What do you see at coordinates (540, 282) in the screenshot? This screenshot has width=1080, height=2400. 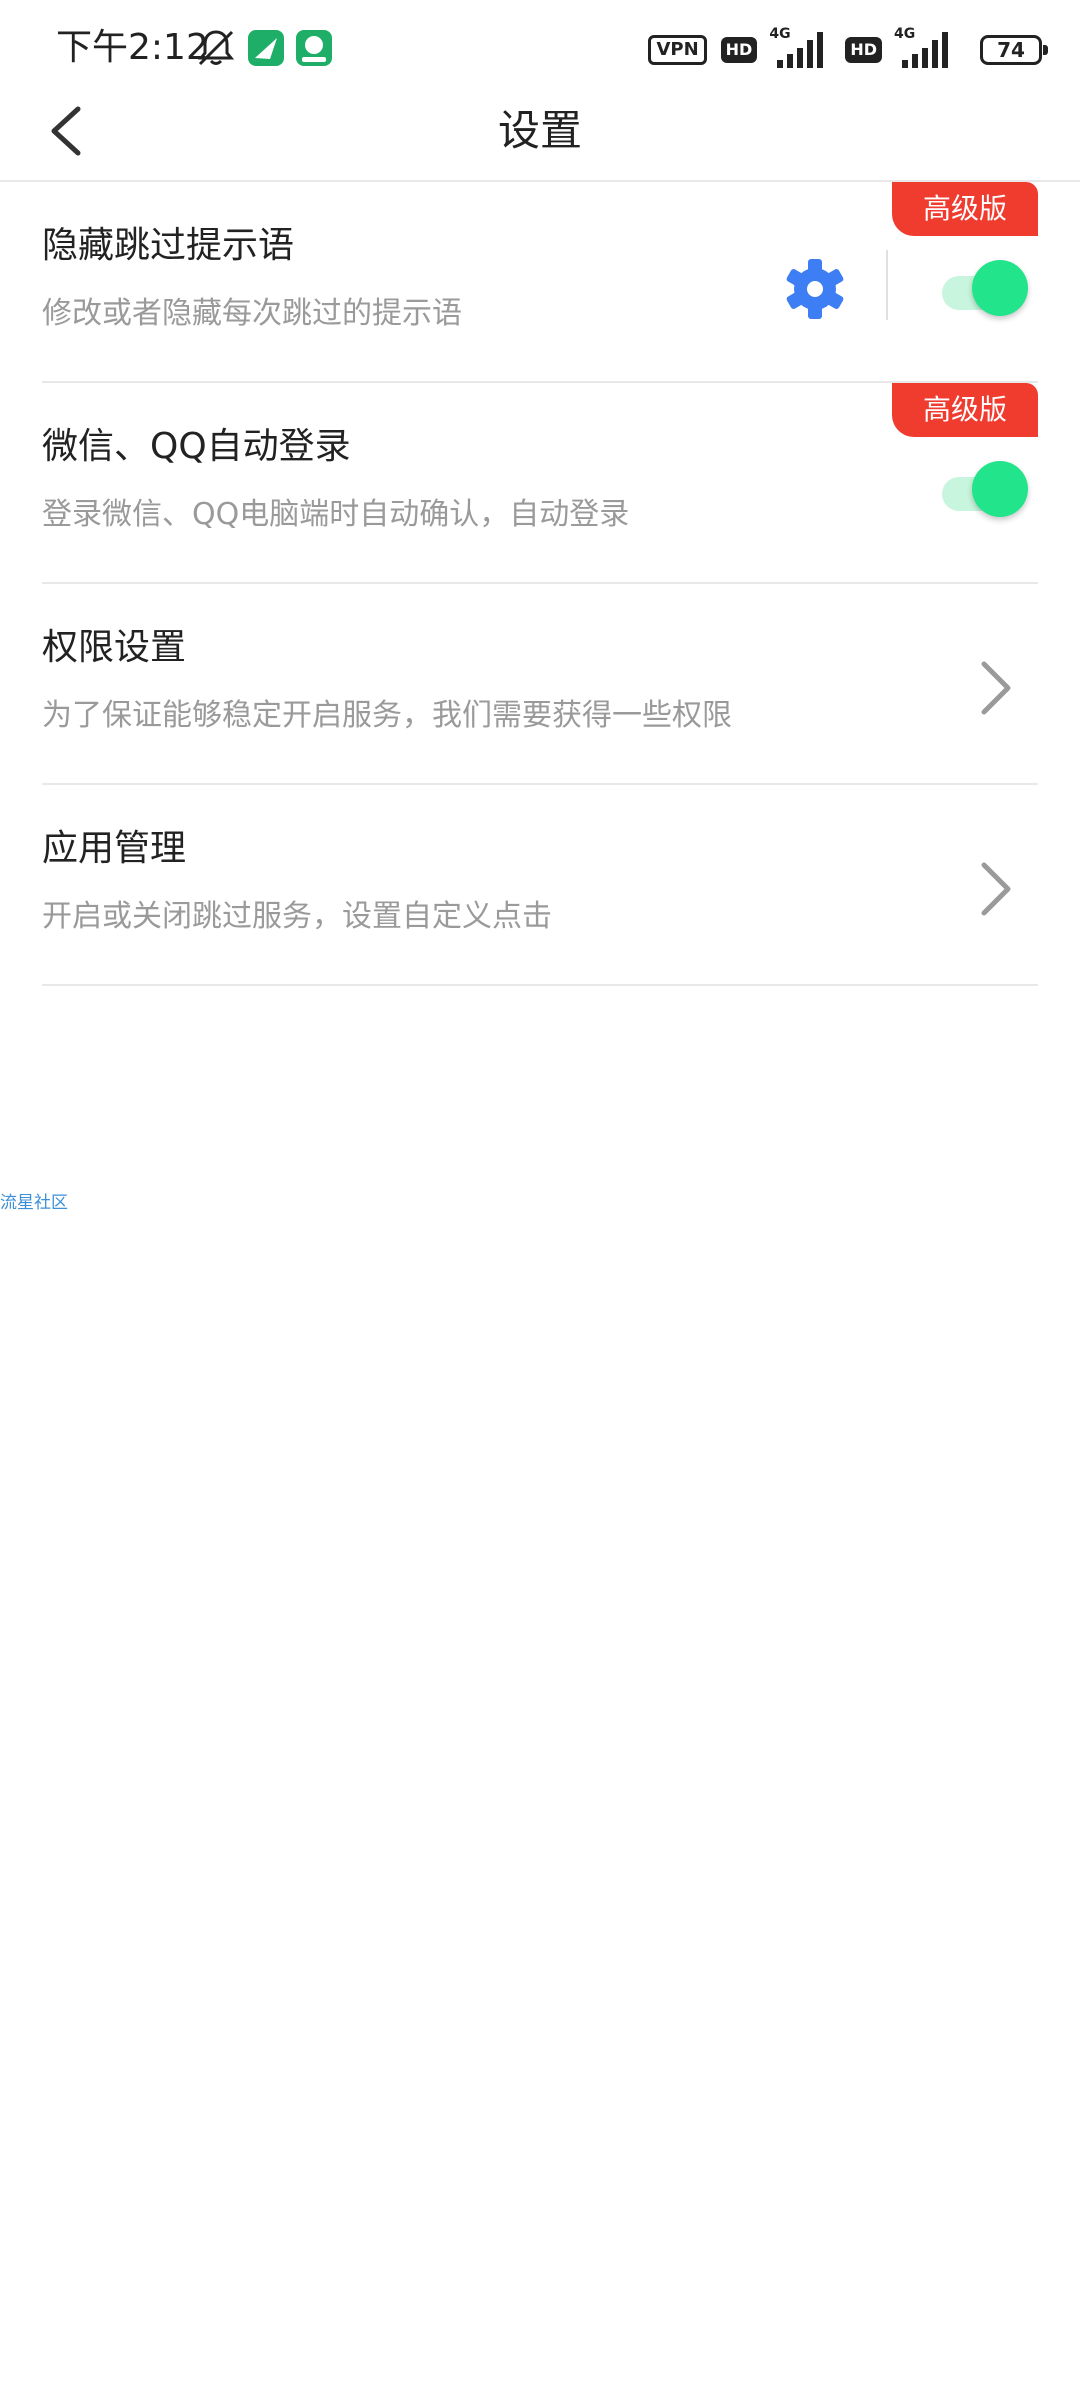 I see `setting-hide-skip-tip: 隐藏跳过提示语 修改或者隐藏每次跳过的提示语 高级版` at bounding box center [540, 282].